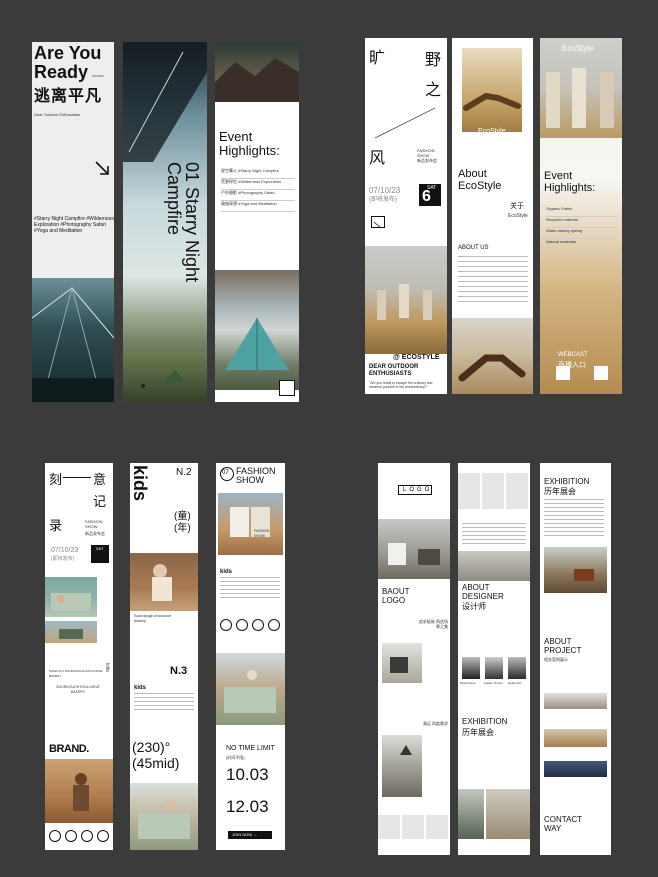 Image resolution: width=658 pixels, height=877 pixels. I want to click on g2-models-photo, so click(581, 88).